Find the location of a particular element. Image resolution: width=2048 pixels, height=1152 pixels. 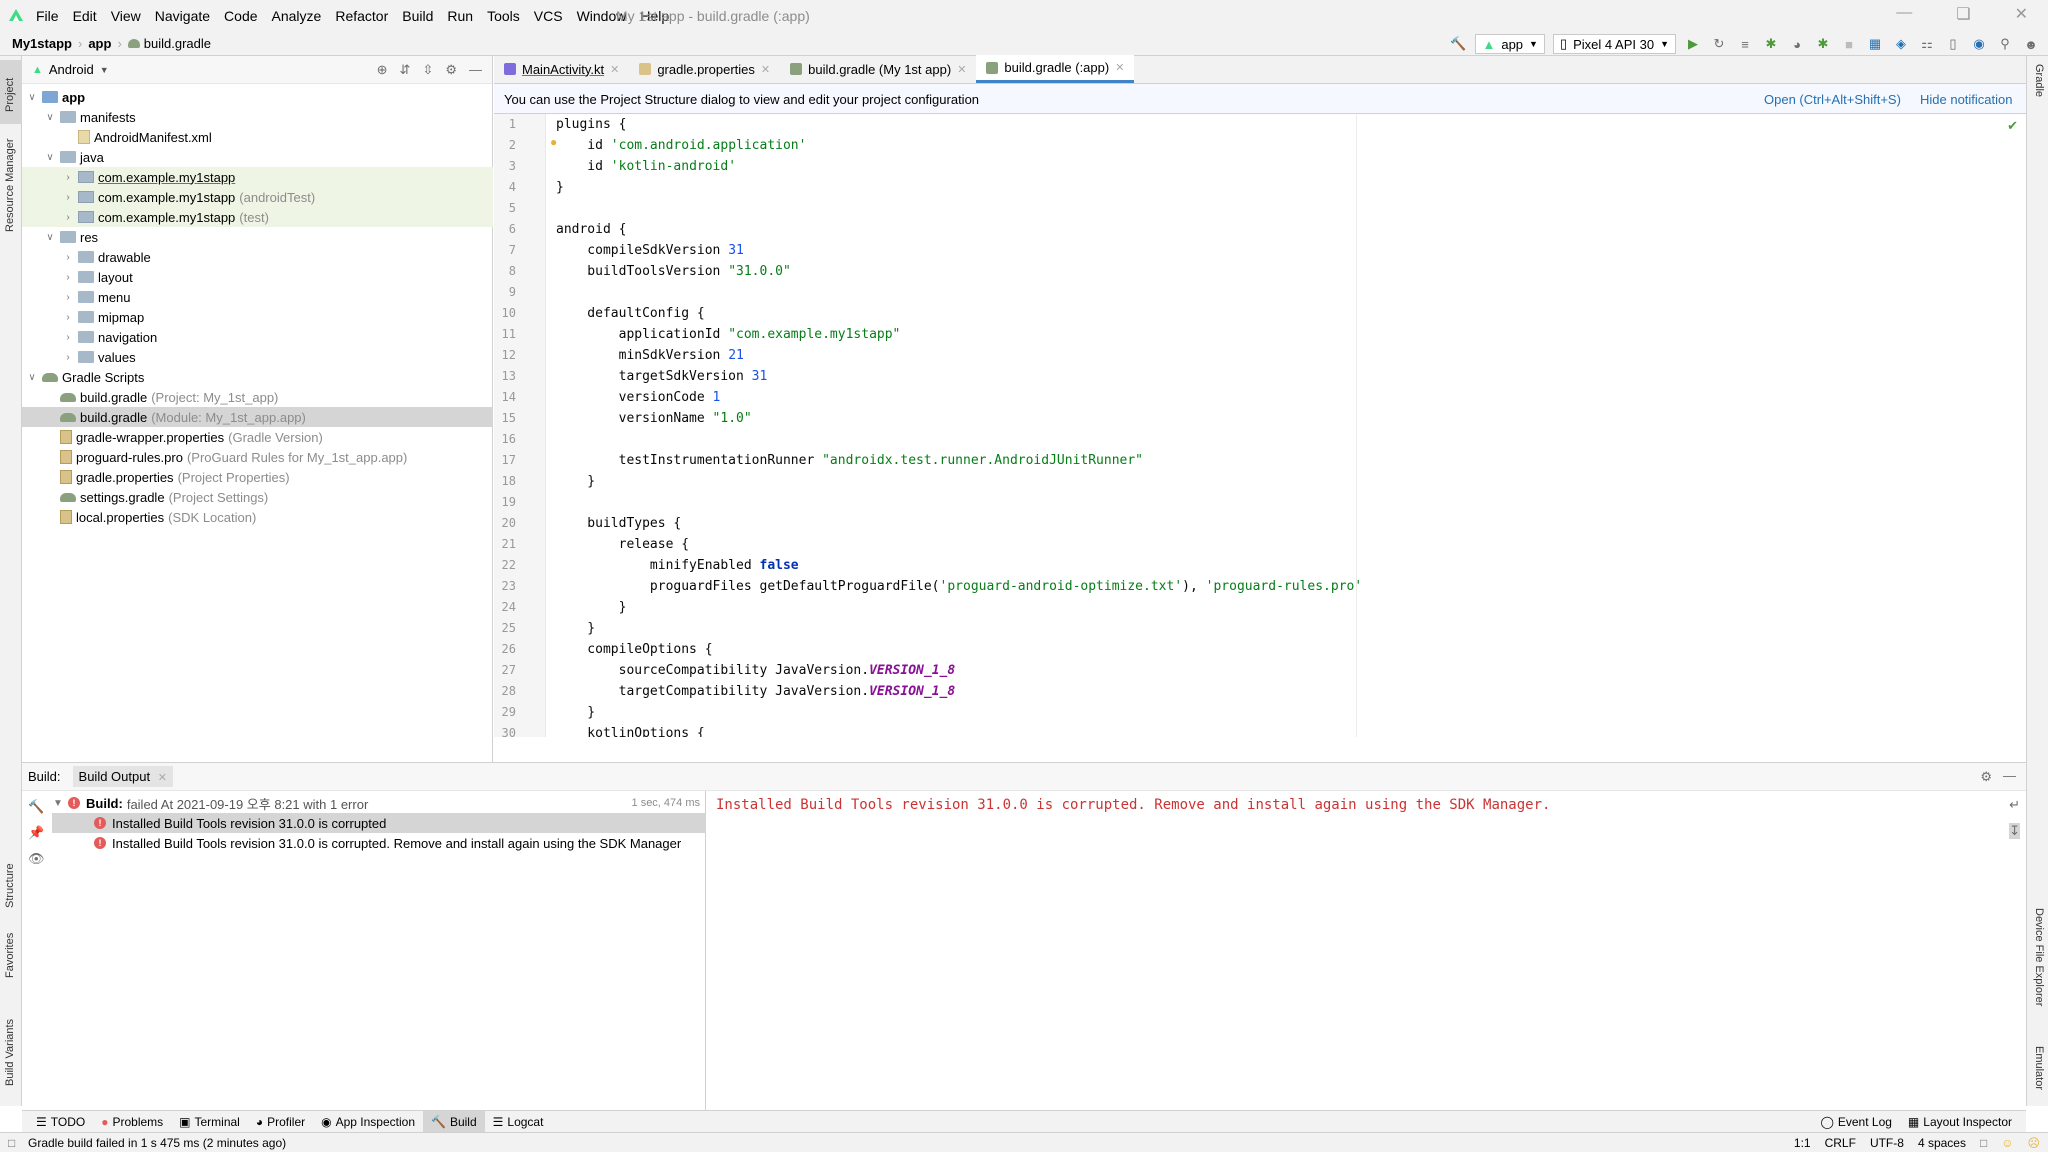

project-tree-item: ∨ manifests is located at coordinates (257, 117).